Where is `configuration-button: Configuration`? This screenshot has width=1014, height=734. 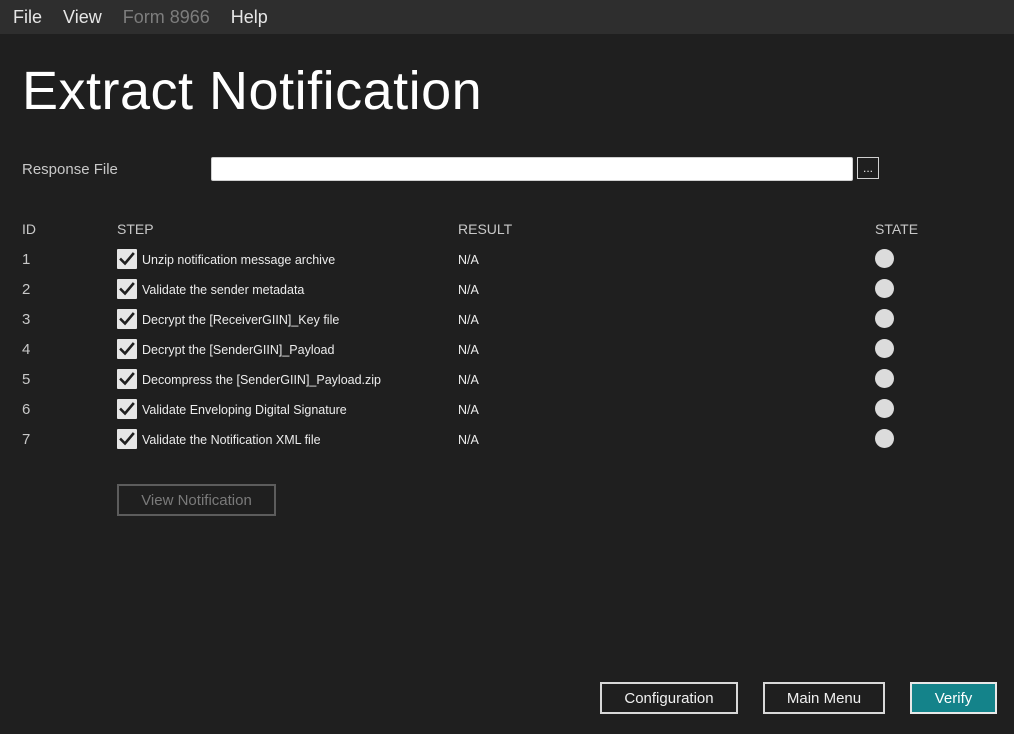
configuration-button: Configuration is located at coordinates (669, 698).